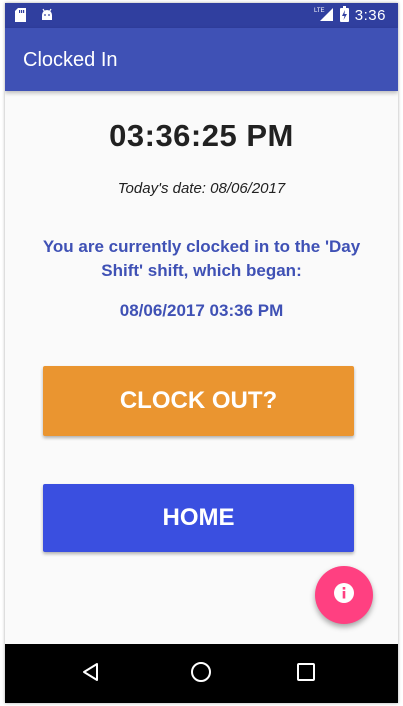 The image size is (403, 706). I want to click on sd-card-icon, so click(20, 17).